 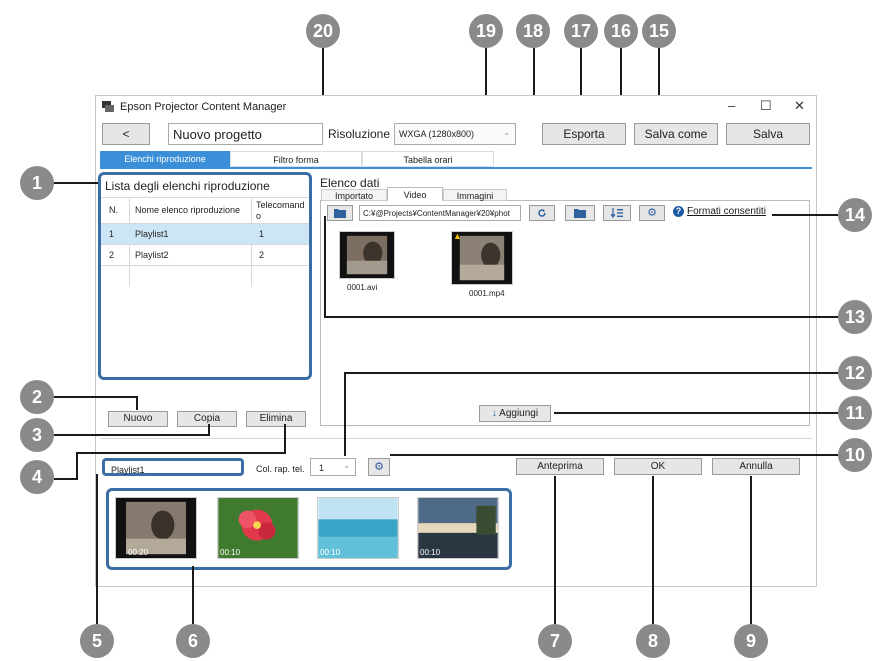 What do you see at coordinates (138, 552) in the screenshot?
I see `clip-duration: 00:20` at bounding box center [138, 552].